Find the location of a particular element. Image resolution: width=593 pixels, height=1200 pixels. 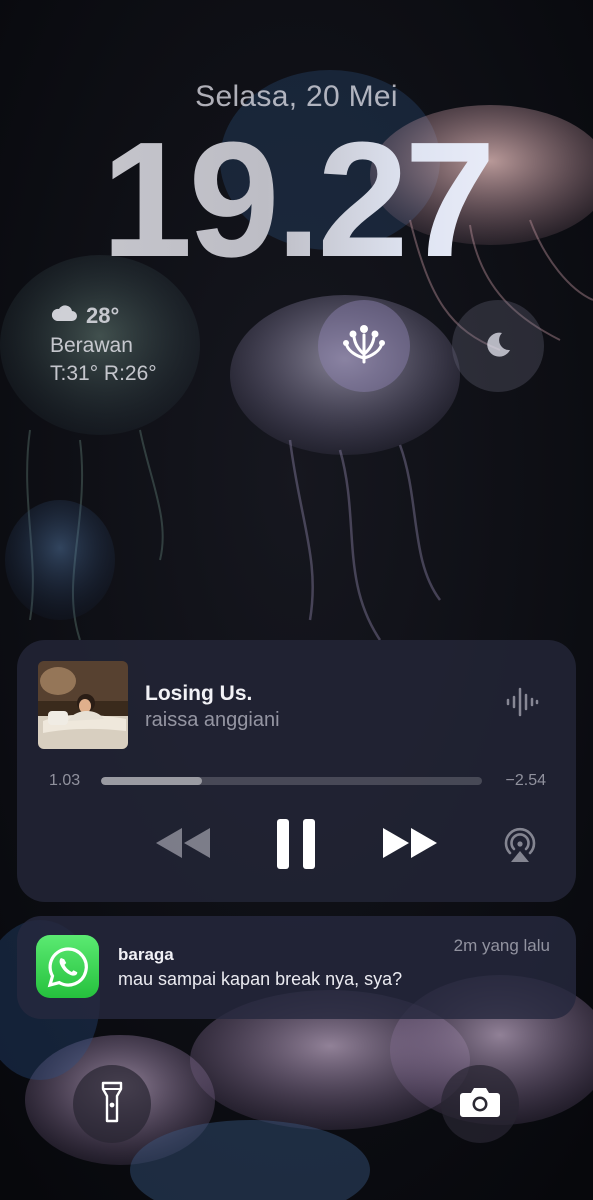

lockscreen-clock: 19.27 is located at coordinates (296, 200).